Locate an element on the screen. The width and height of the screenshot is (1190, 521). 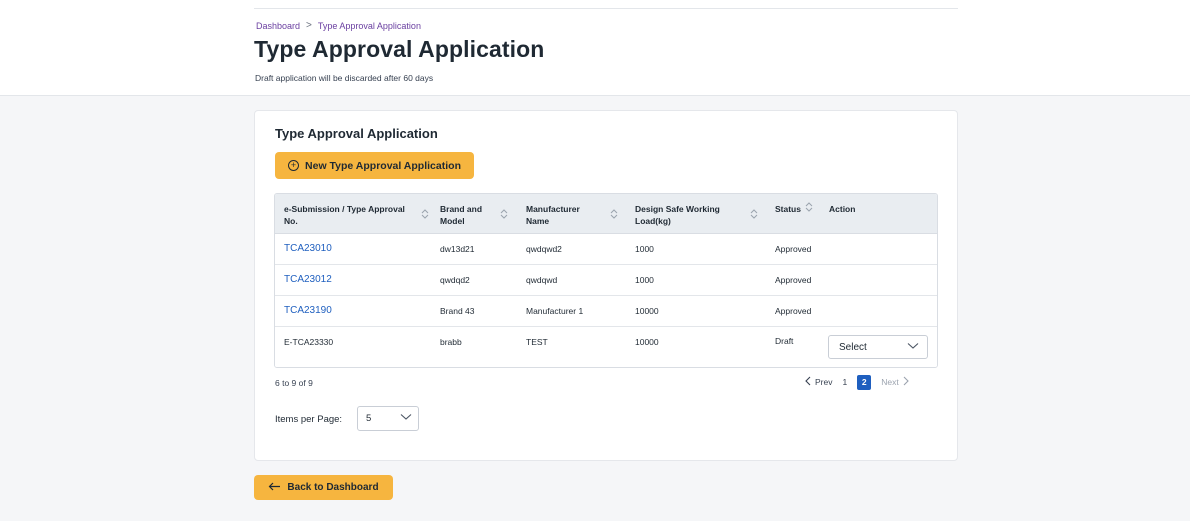
back-to-dashboard-button: Back to Dashboard is located at coordinates (323, 487).